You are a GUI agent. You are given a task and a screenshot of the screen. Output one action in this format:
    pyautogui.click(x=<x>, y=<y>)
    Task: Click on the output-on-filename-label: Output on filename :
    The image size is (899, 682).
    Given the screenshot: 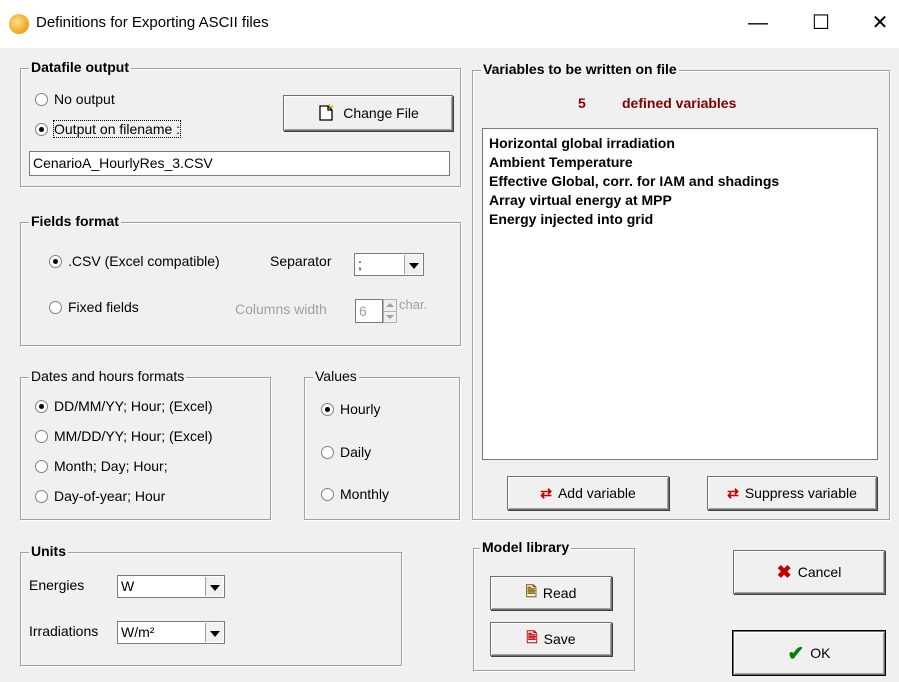 What is the action you would take?
    pyautogui.click(x=117, y=129)
    